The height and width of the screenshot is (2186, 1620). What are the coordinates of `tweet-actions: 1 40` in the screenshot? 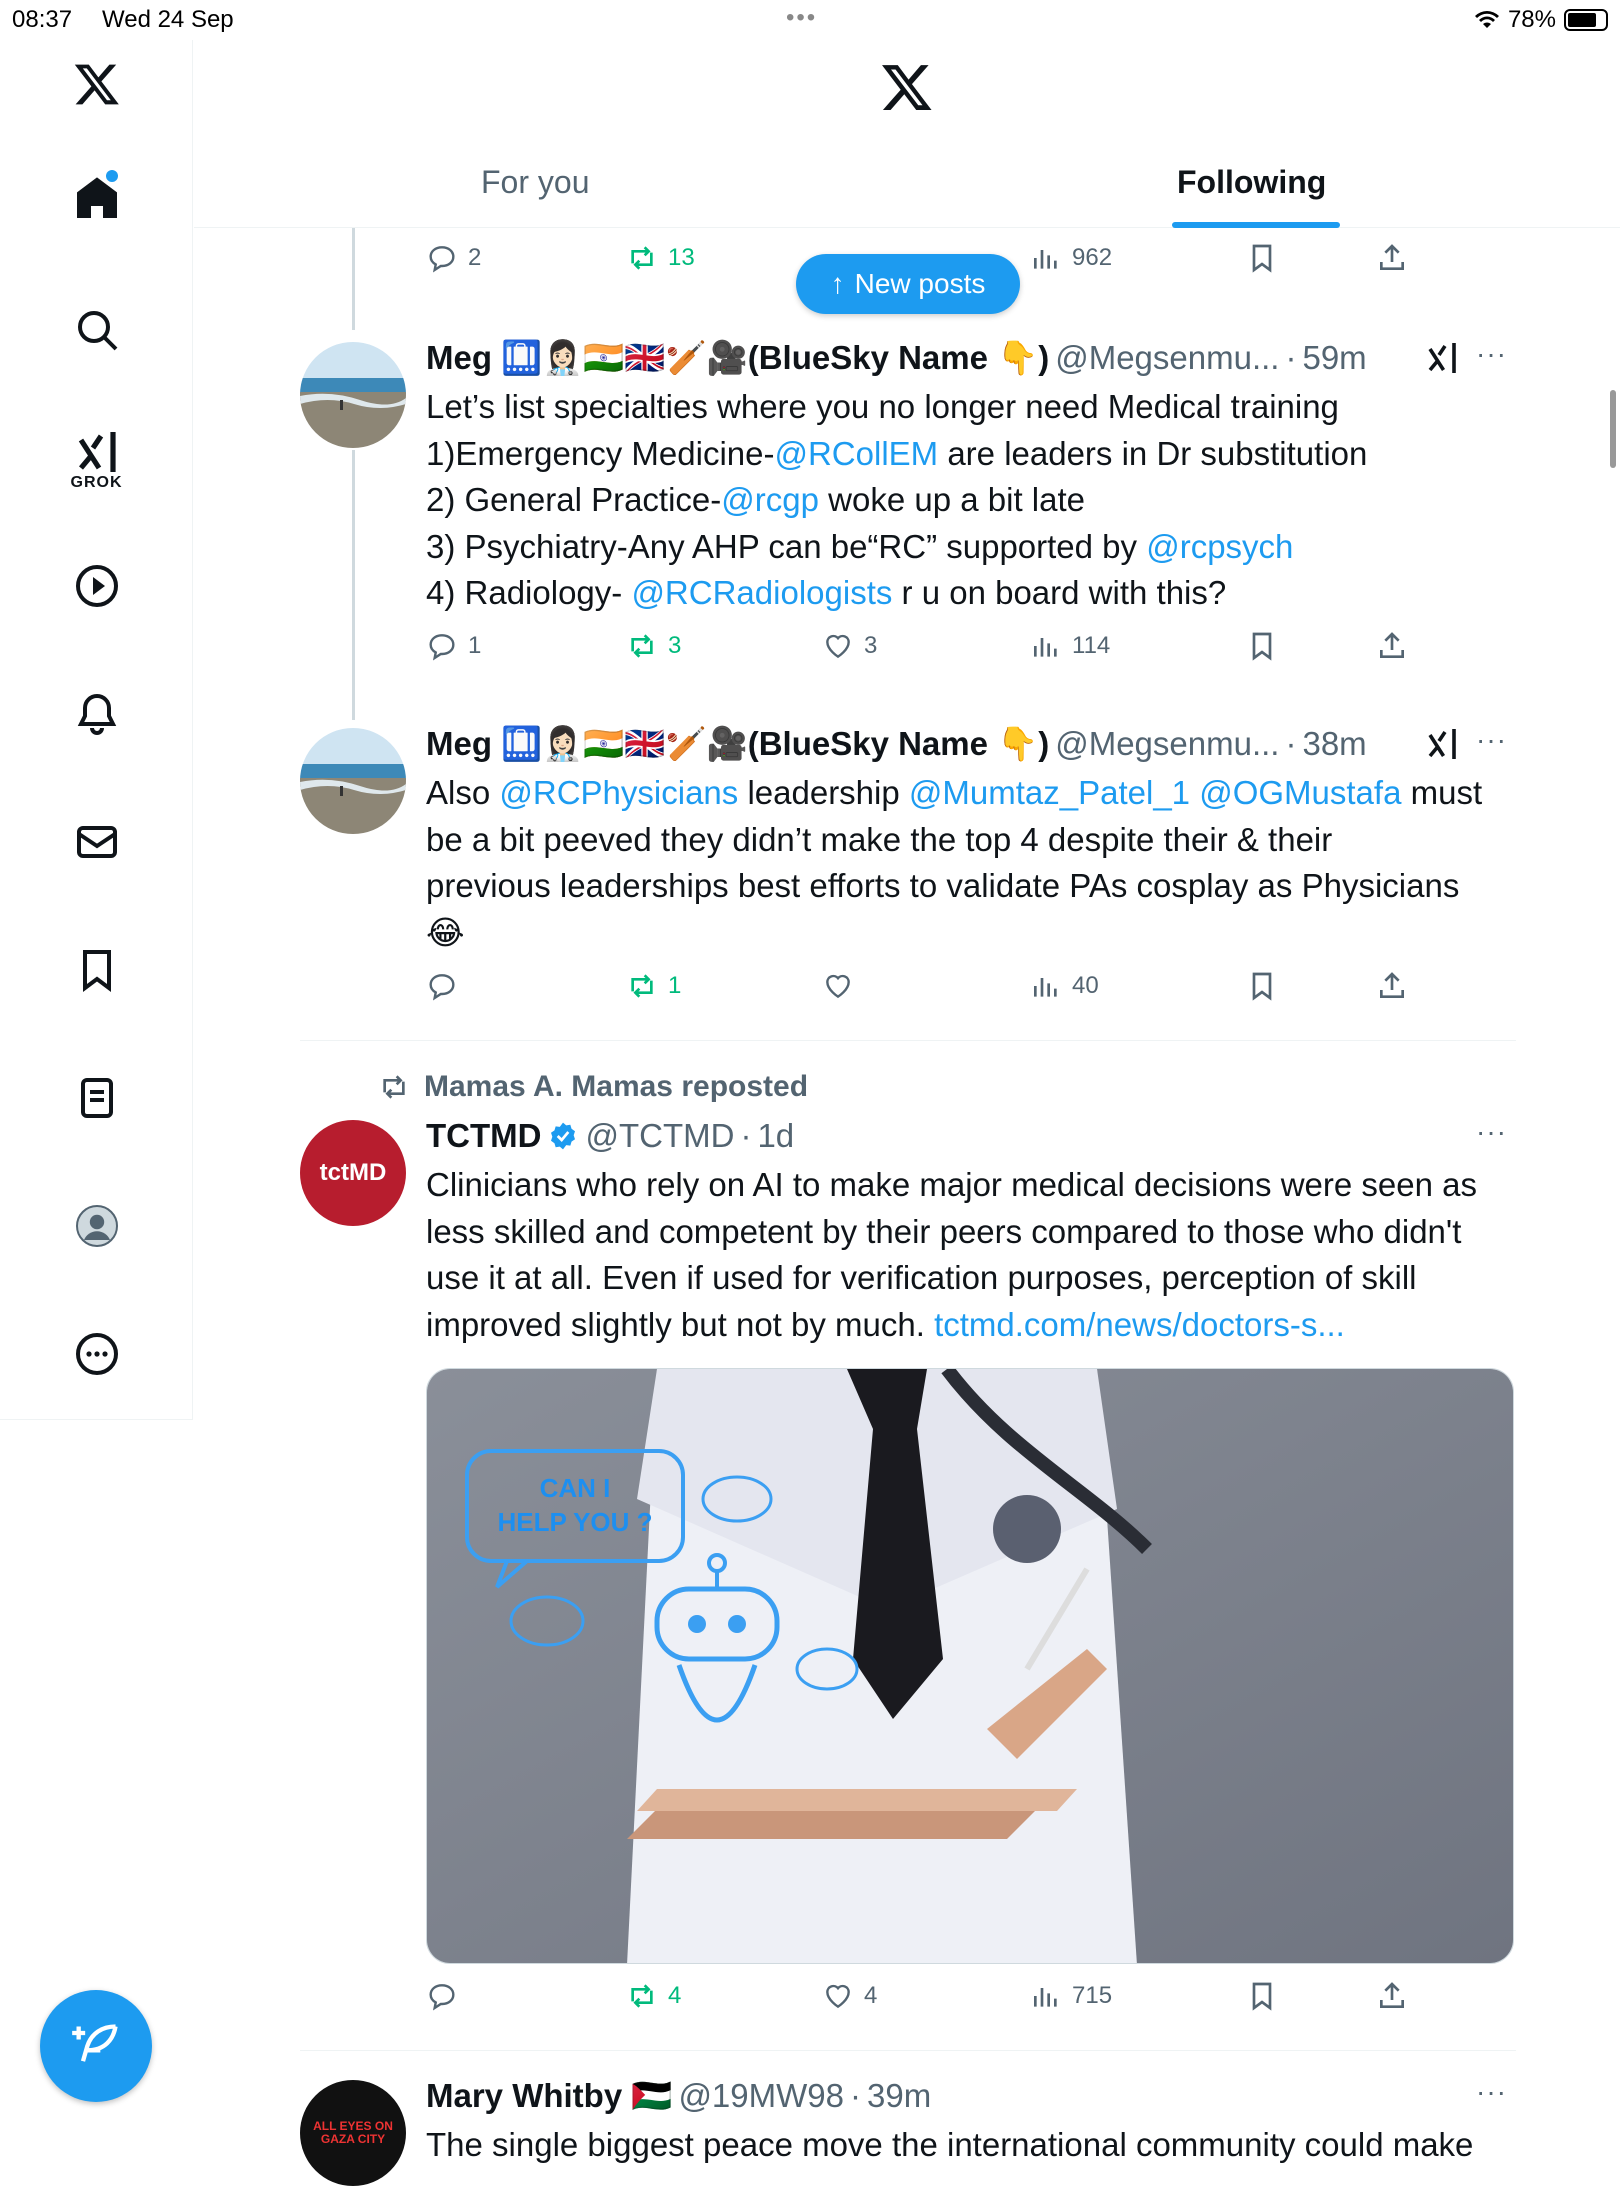 It's located at (1016, 992).